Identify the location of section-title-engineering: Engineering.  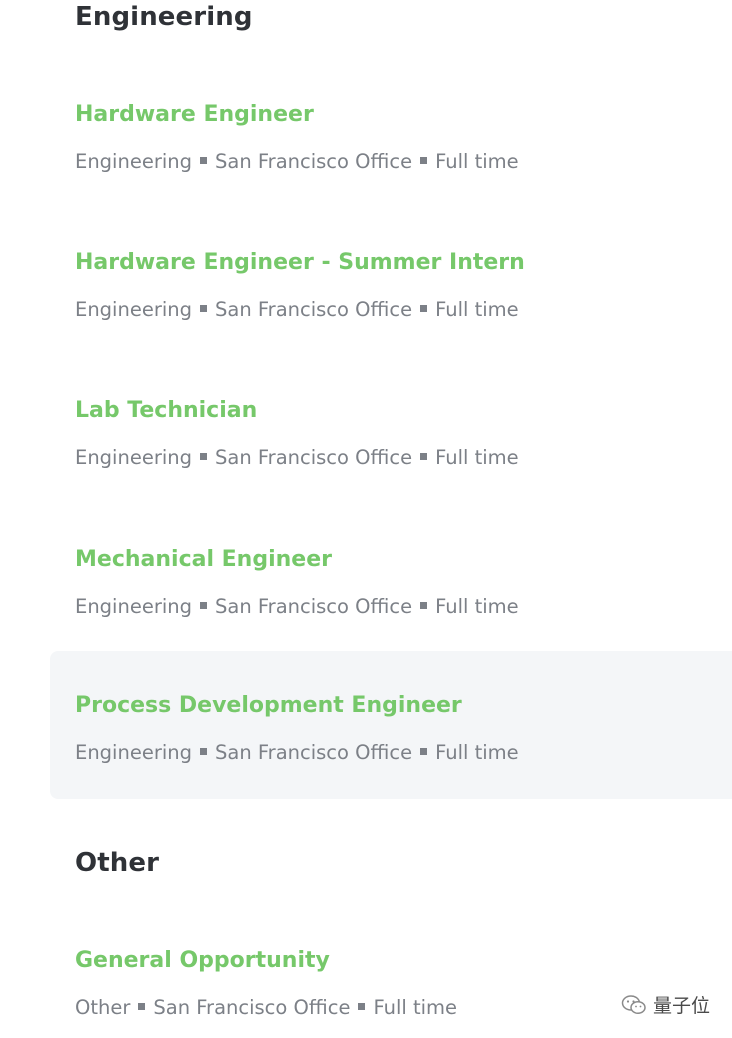
(164, 17).